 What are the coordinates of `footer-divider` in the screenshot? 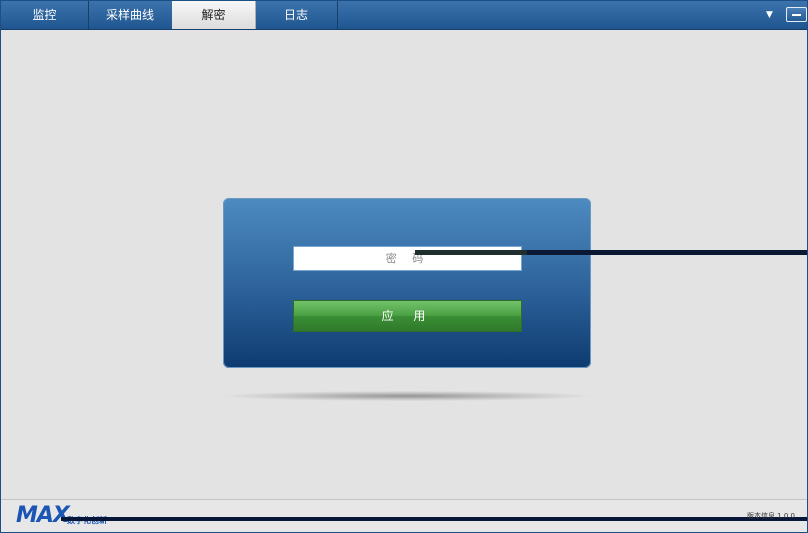 It's located at (434, 519).